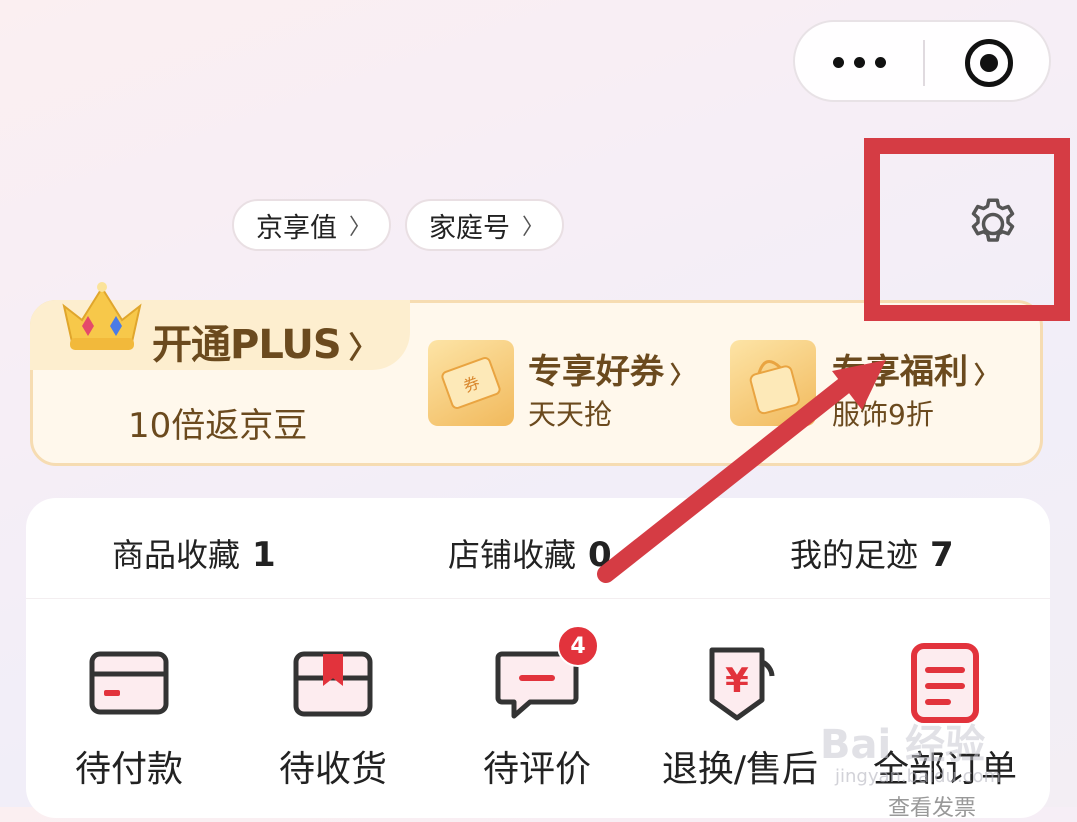 Image resolution: width=1077 pixels, height=822 pixels. Describe the element at coordinates (512, 555) in the screenshot. I see `stat-label: 店铺收藏` at that location.